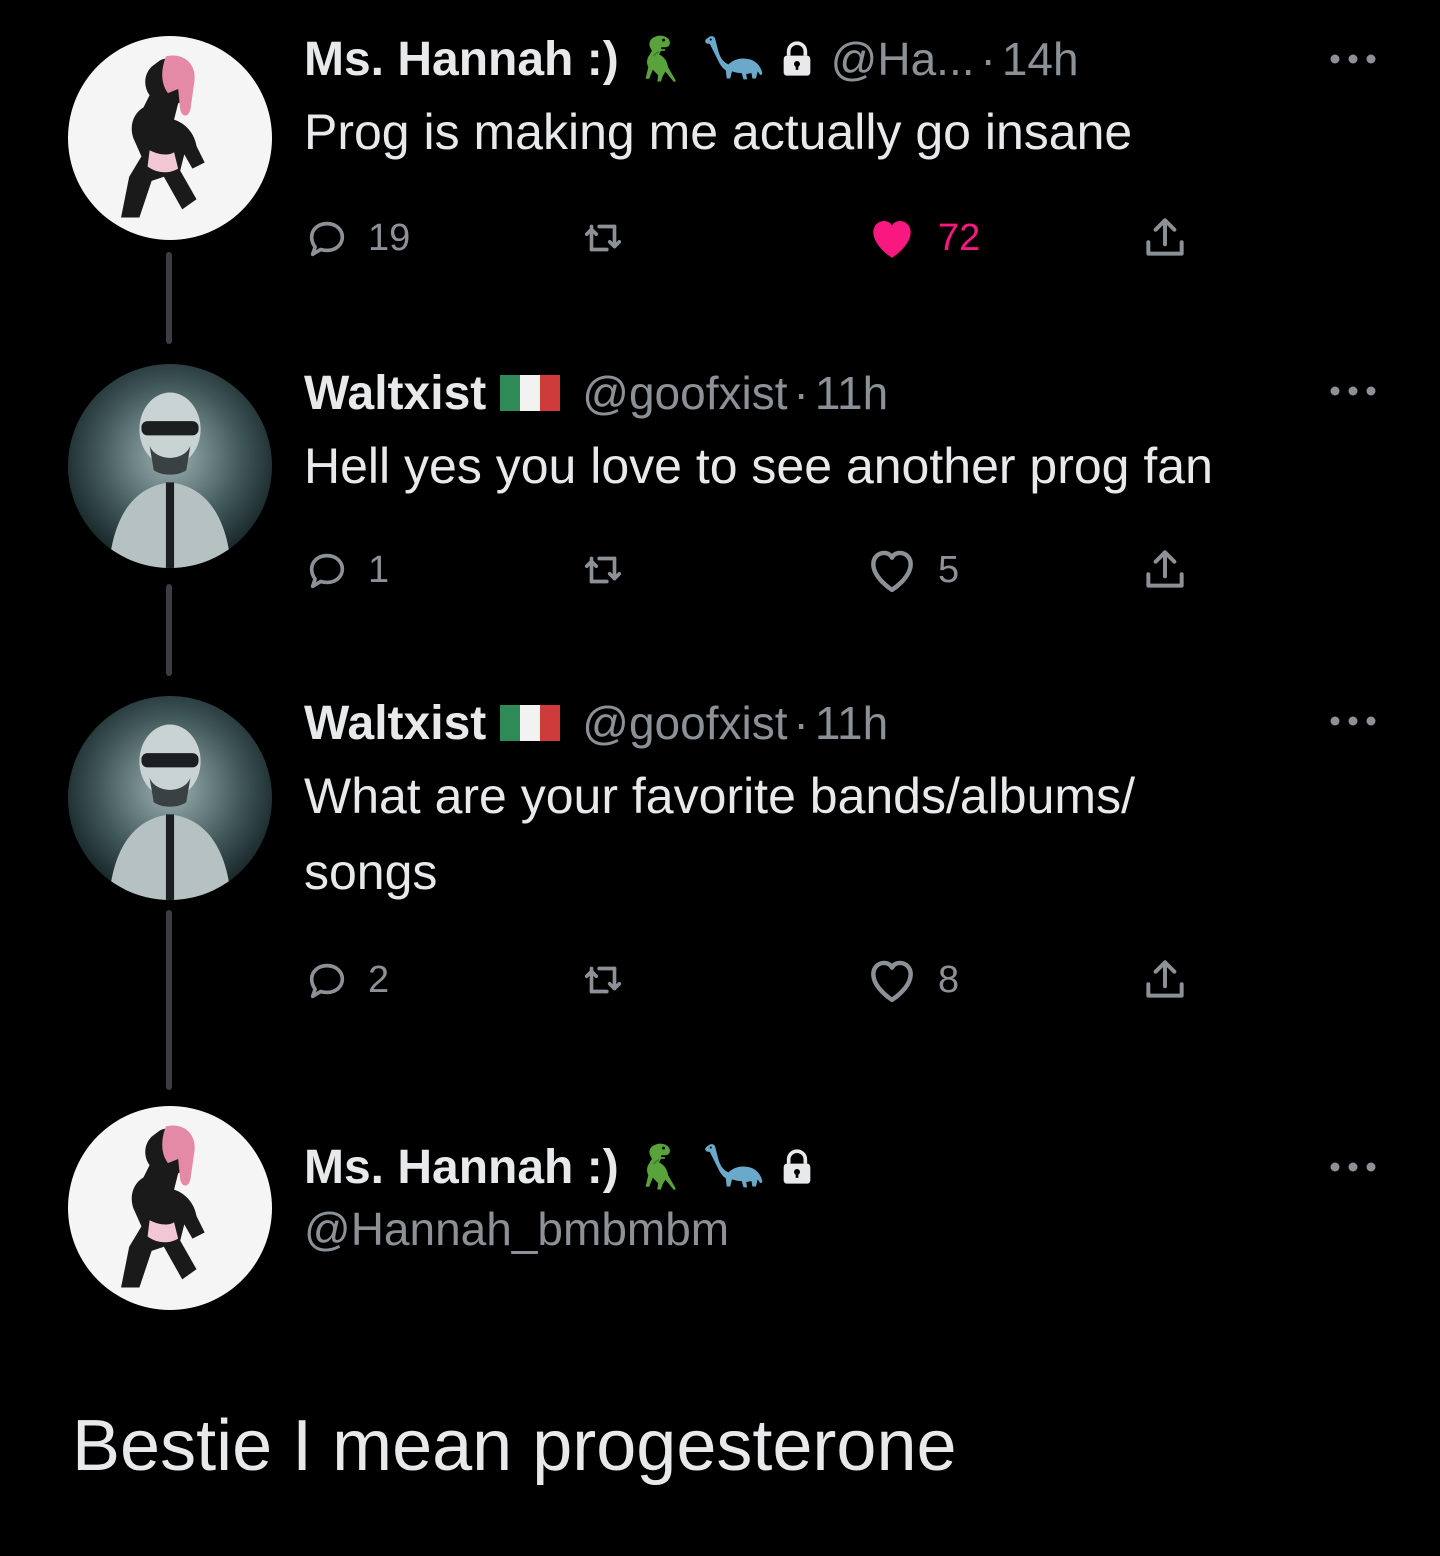  I want to click on reply-button: 19, so click(357, 238).